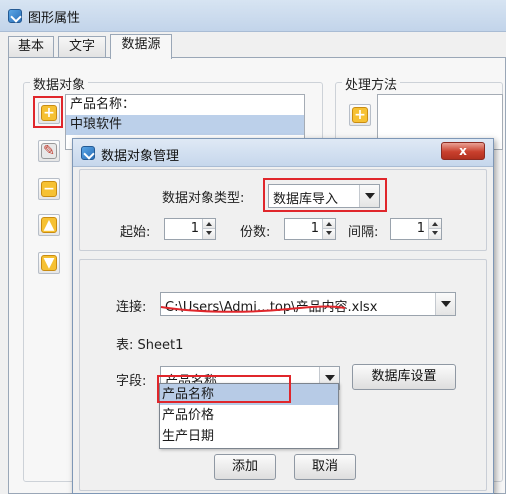 The width and height of the screenshot is (506, 494). I want to click on list-item: 产品名称：, so click(185, 105).